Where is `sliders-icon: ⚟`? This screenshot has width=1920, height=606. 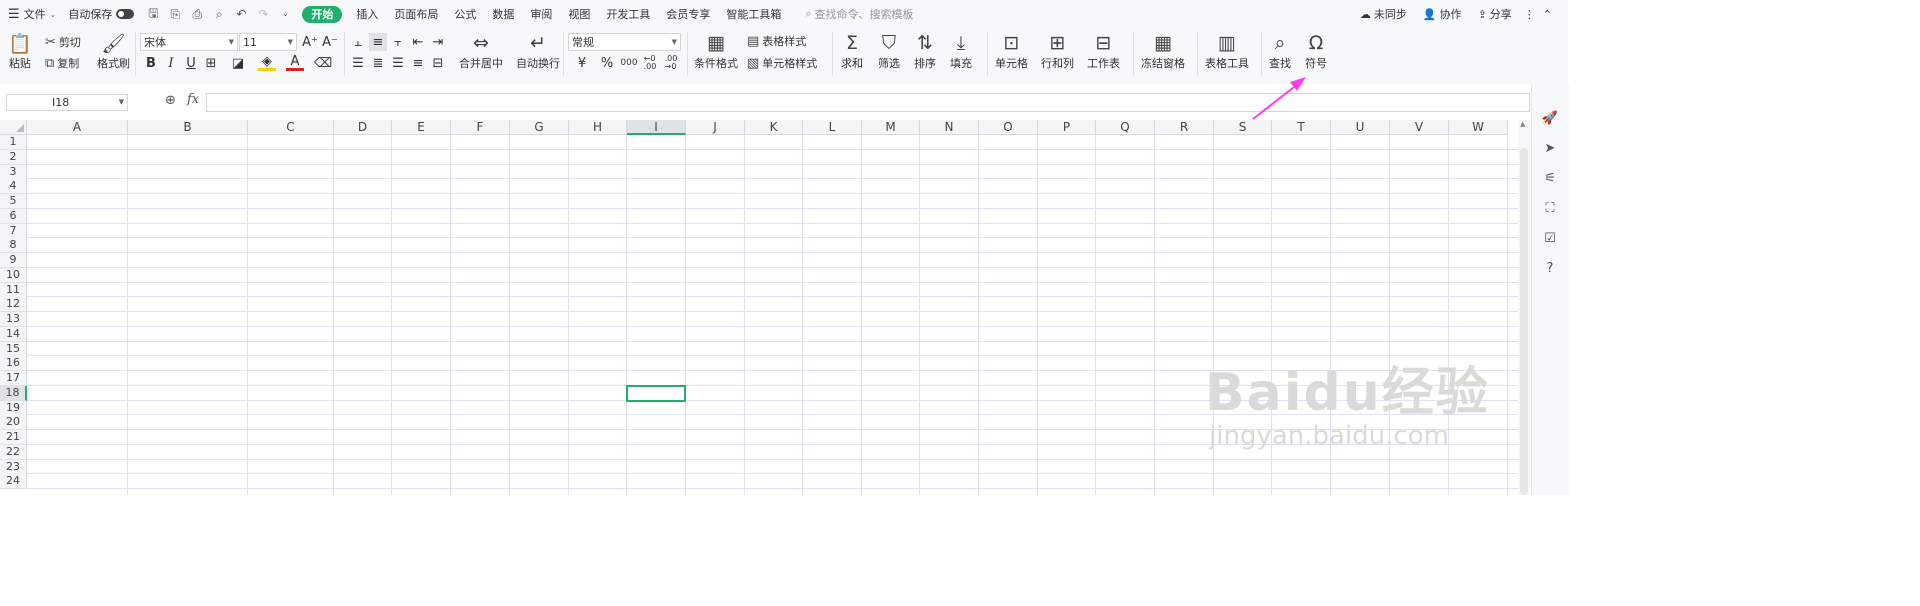
sliders-icon: ⚟ is located at coordinates (1550, 178).